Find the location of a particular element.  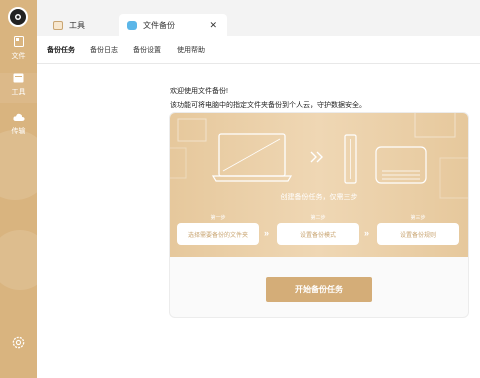

subnav-backup-log: 备份日志 is located at coordinates (104, 50).